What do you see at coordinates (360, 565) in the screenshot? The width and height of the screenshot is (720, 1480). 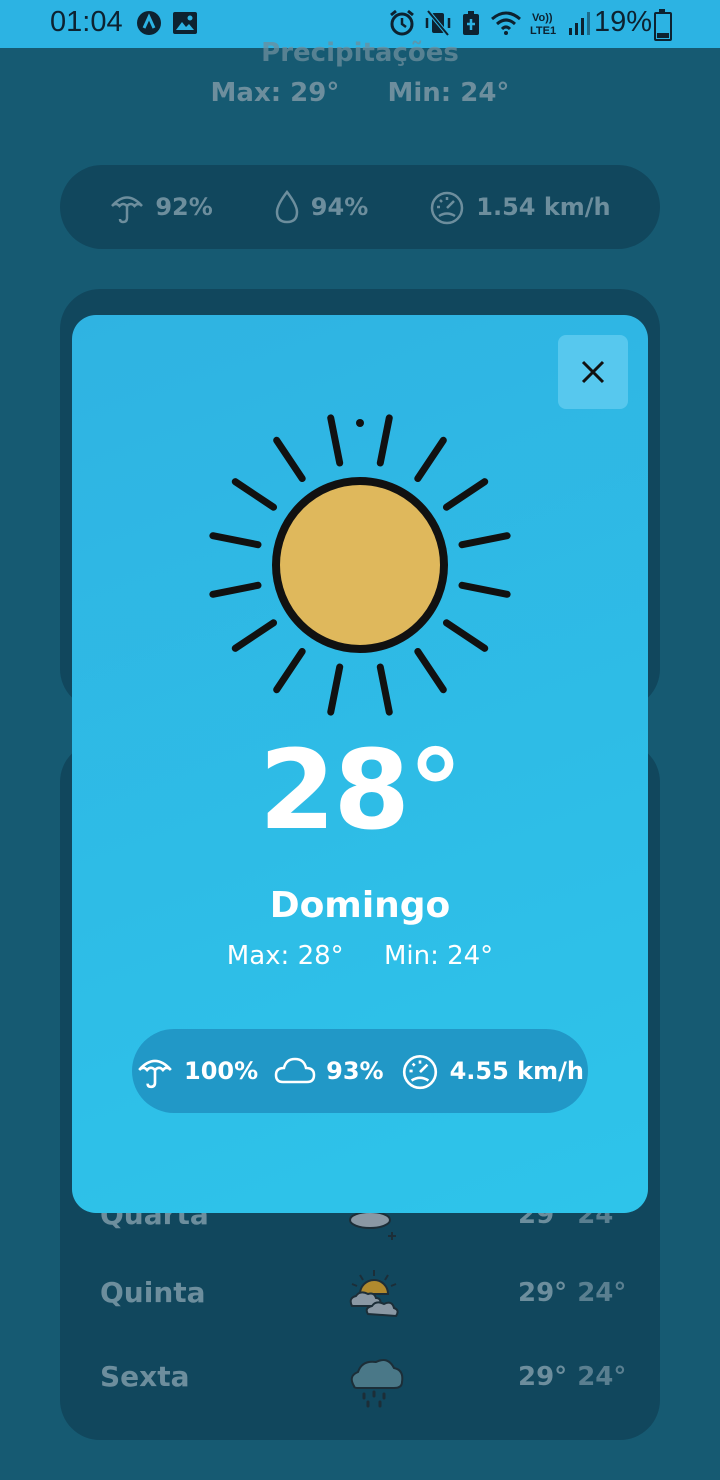 I see `sun-icon` at bounding box center [360, 565].